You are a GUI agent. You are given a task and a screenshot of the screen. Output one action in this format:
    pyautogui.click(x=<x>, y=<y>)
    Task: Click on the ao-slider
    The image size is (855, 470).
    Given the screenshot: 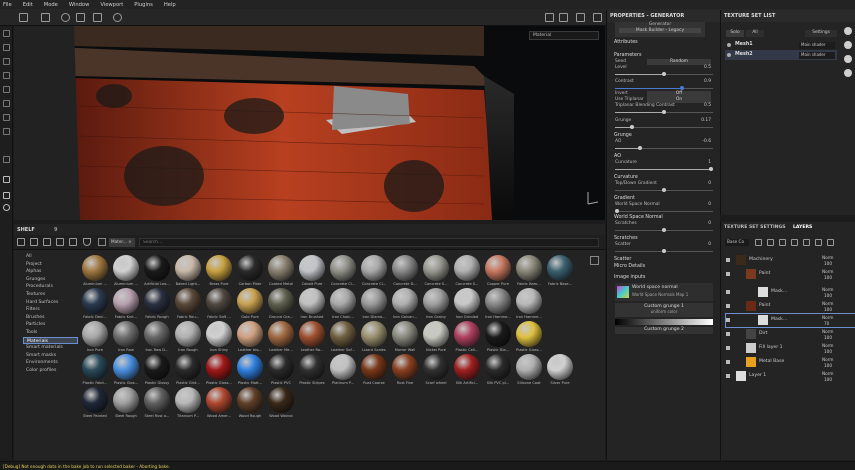 What is the action you would take?
    pyautogui.click(x=664, y=148)
    